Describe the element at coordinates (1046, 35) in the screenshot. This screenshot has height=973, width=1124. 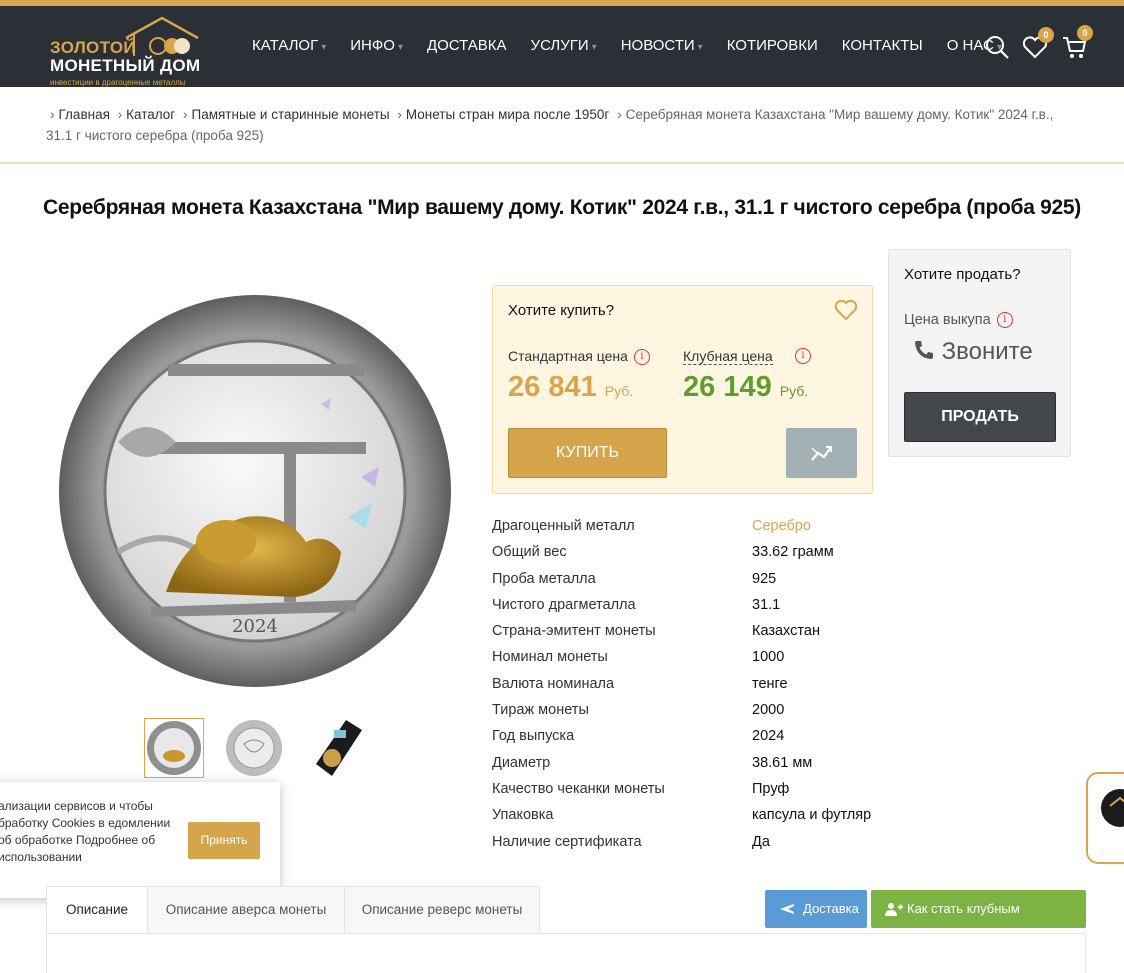
I see `favorites-count-badge: 0` at that location.